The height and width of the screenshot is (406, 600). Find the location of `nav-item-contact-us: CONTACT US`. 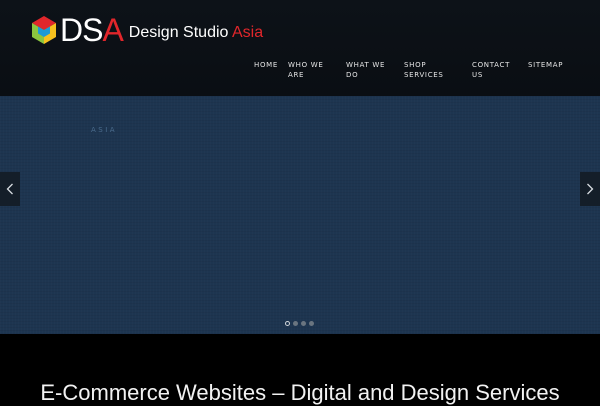

nav-item-contact-us: CONTACT US is located at coordinates (491, 70).